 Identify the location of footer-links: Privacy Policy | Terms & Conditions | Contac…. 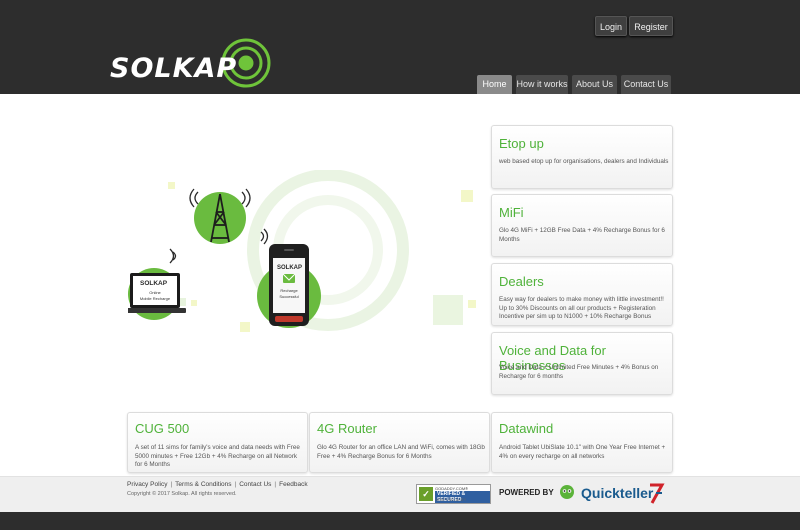
(217, 484).